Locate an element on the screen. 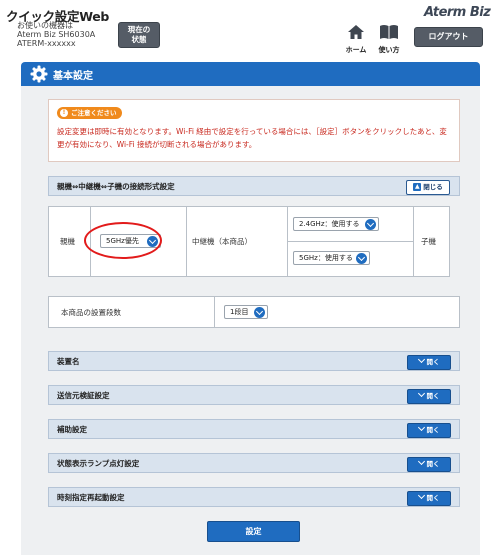 Image resolution: width=500 pixels, height=555 pixels. stage-row: 本商品の設置段数 1段目 is located at coordinates (254, 312).